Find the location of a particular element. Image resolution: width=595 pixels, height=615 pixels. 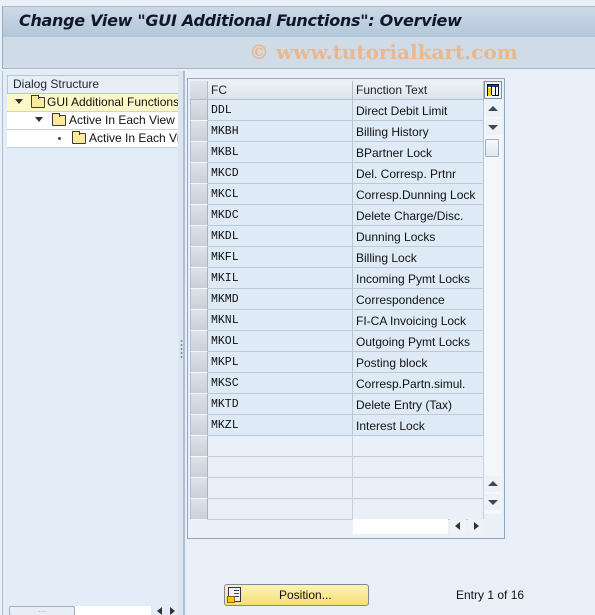

tree-item-active-in-each-view-sub: Active In Each View is located at coordinates (94, 139).